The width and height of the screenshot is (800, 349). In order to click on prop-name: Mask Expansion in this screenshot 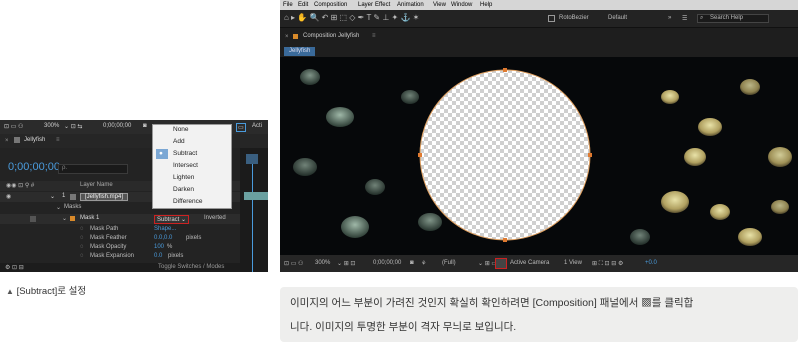, I will do `click(112, 256)`.